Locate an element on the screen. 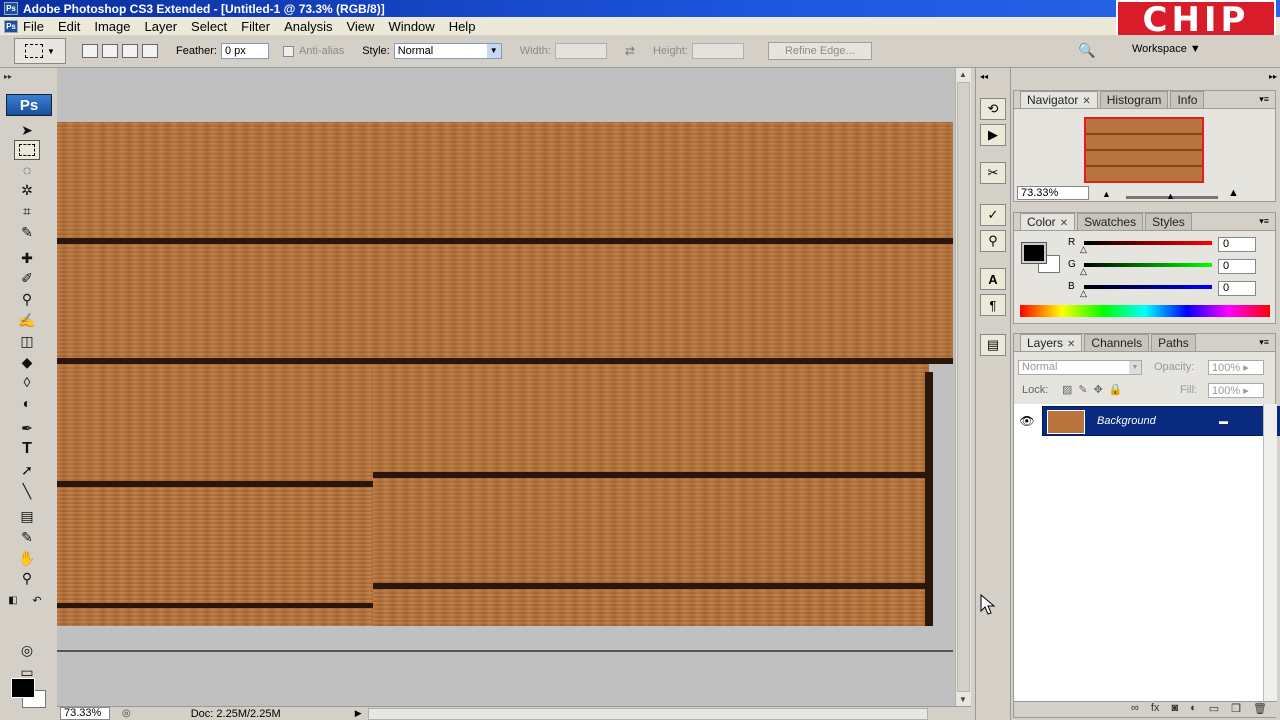 This screenshot has width=1280, height=720. blue-value: 0 is located at coordinates (1237, 288).